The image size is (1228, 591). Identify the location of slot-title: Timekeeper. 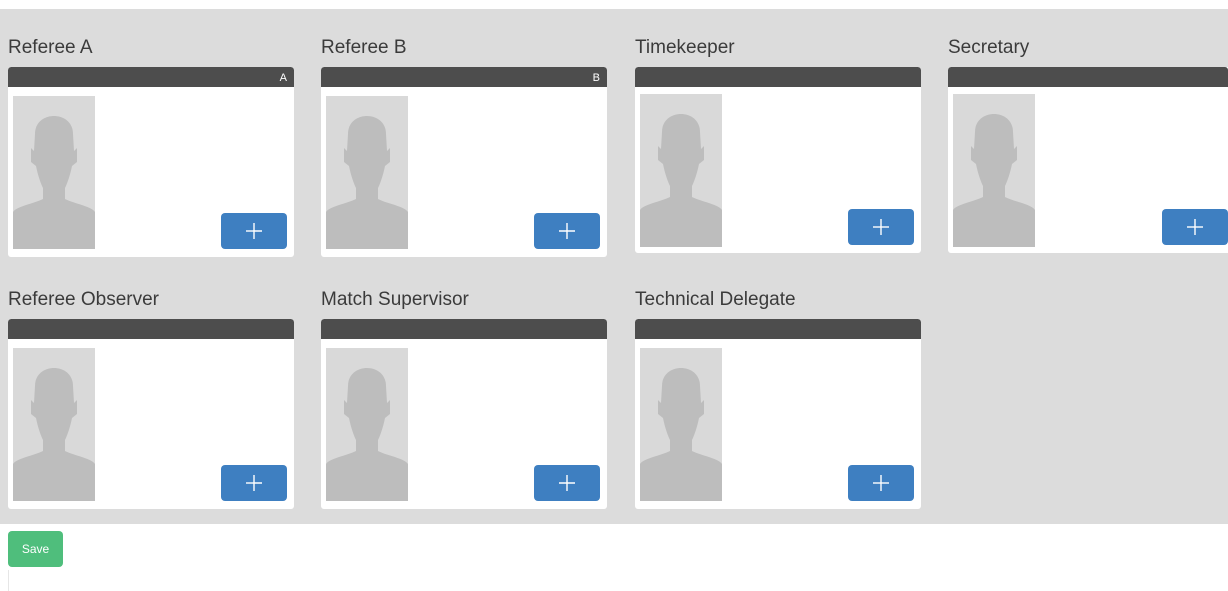
(685, 47).